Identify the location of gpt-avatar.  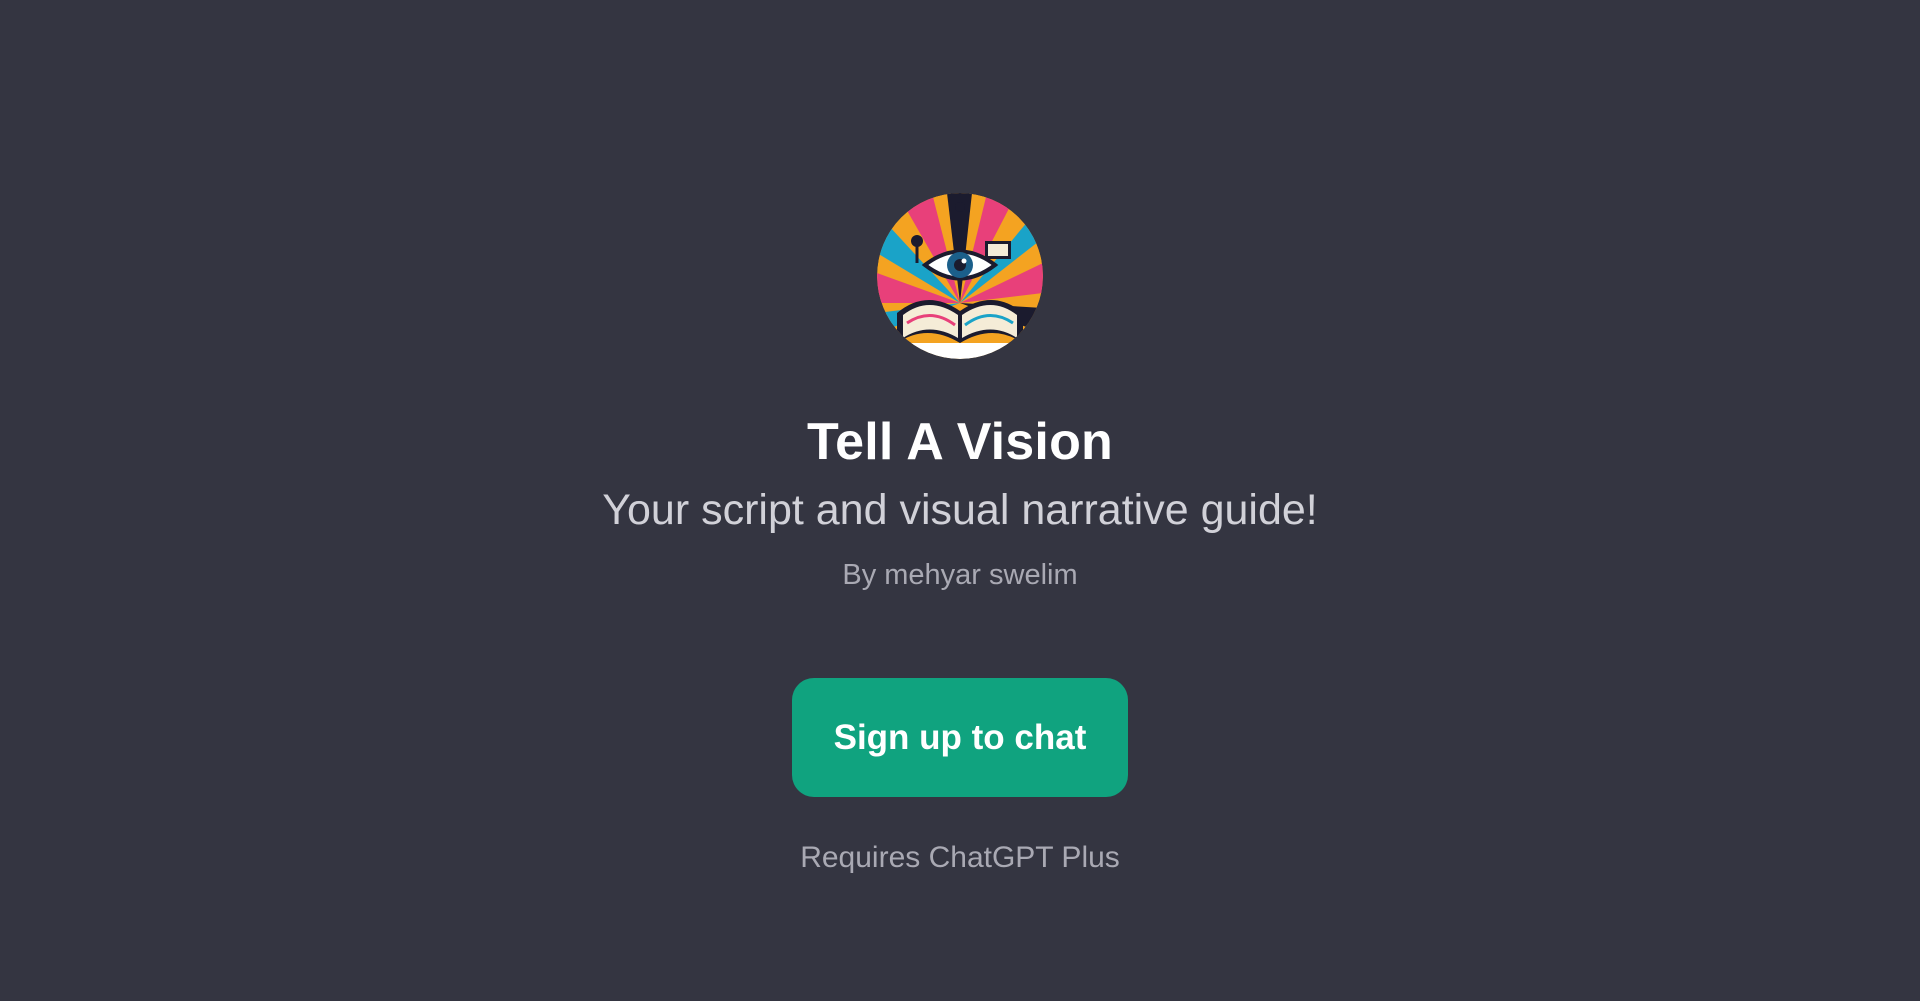
(960, 276).